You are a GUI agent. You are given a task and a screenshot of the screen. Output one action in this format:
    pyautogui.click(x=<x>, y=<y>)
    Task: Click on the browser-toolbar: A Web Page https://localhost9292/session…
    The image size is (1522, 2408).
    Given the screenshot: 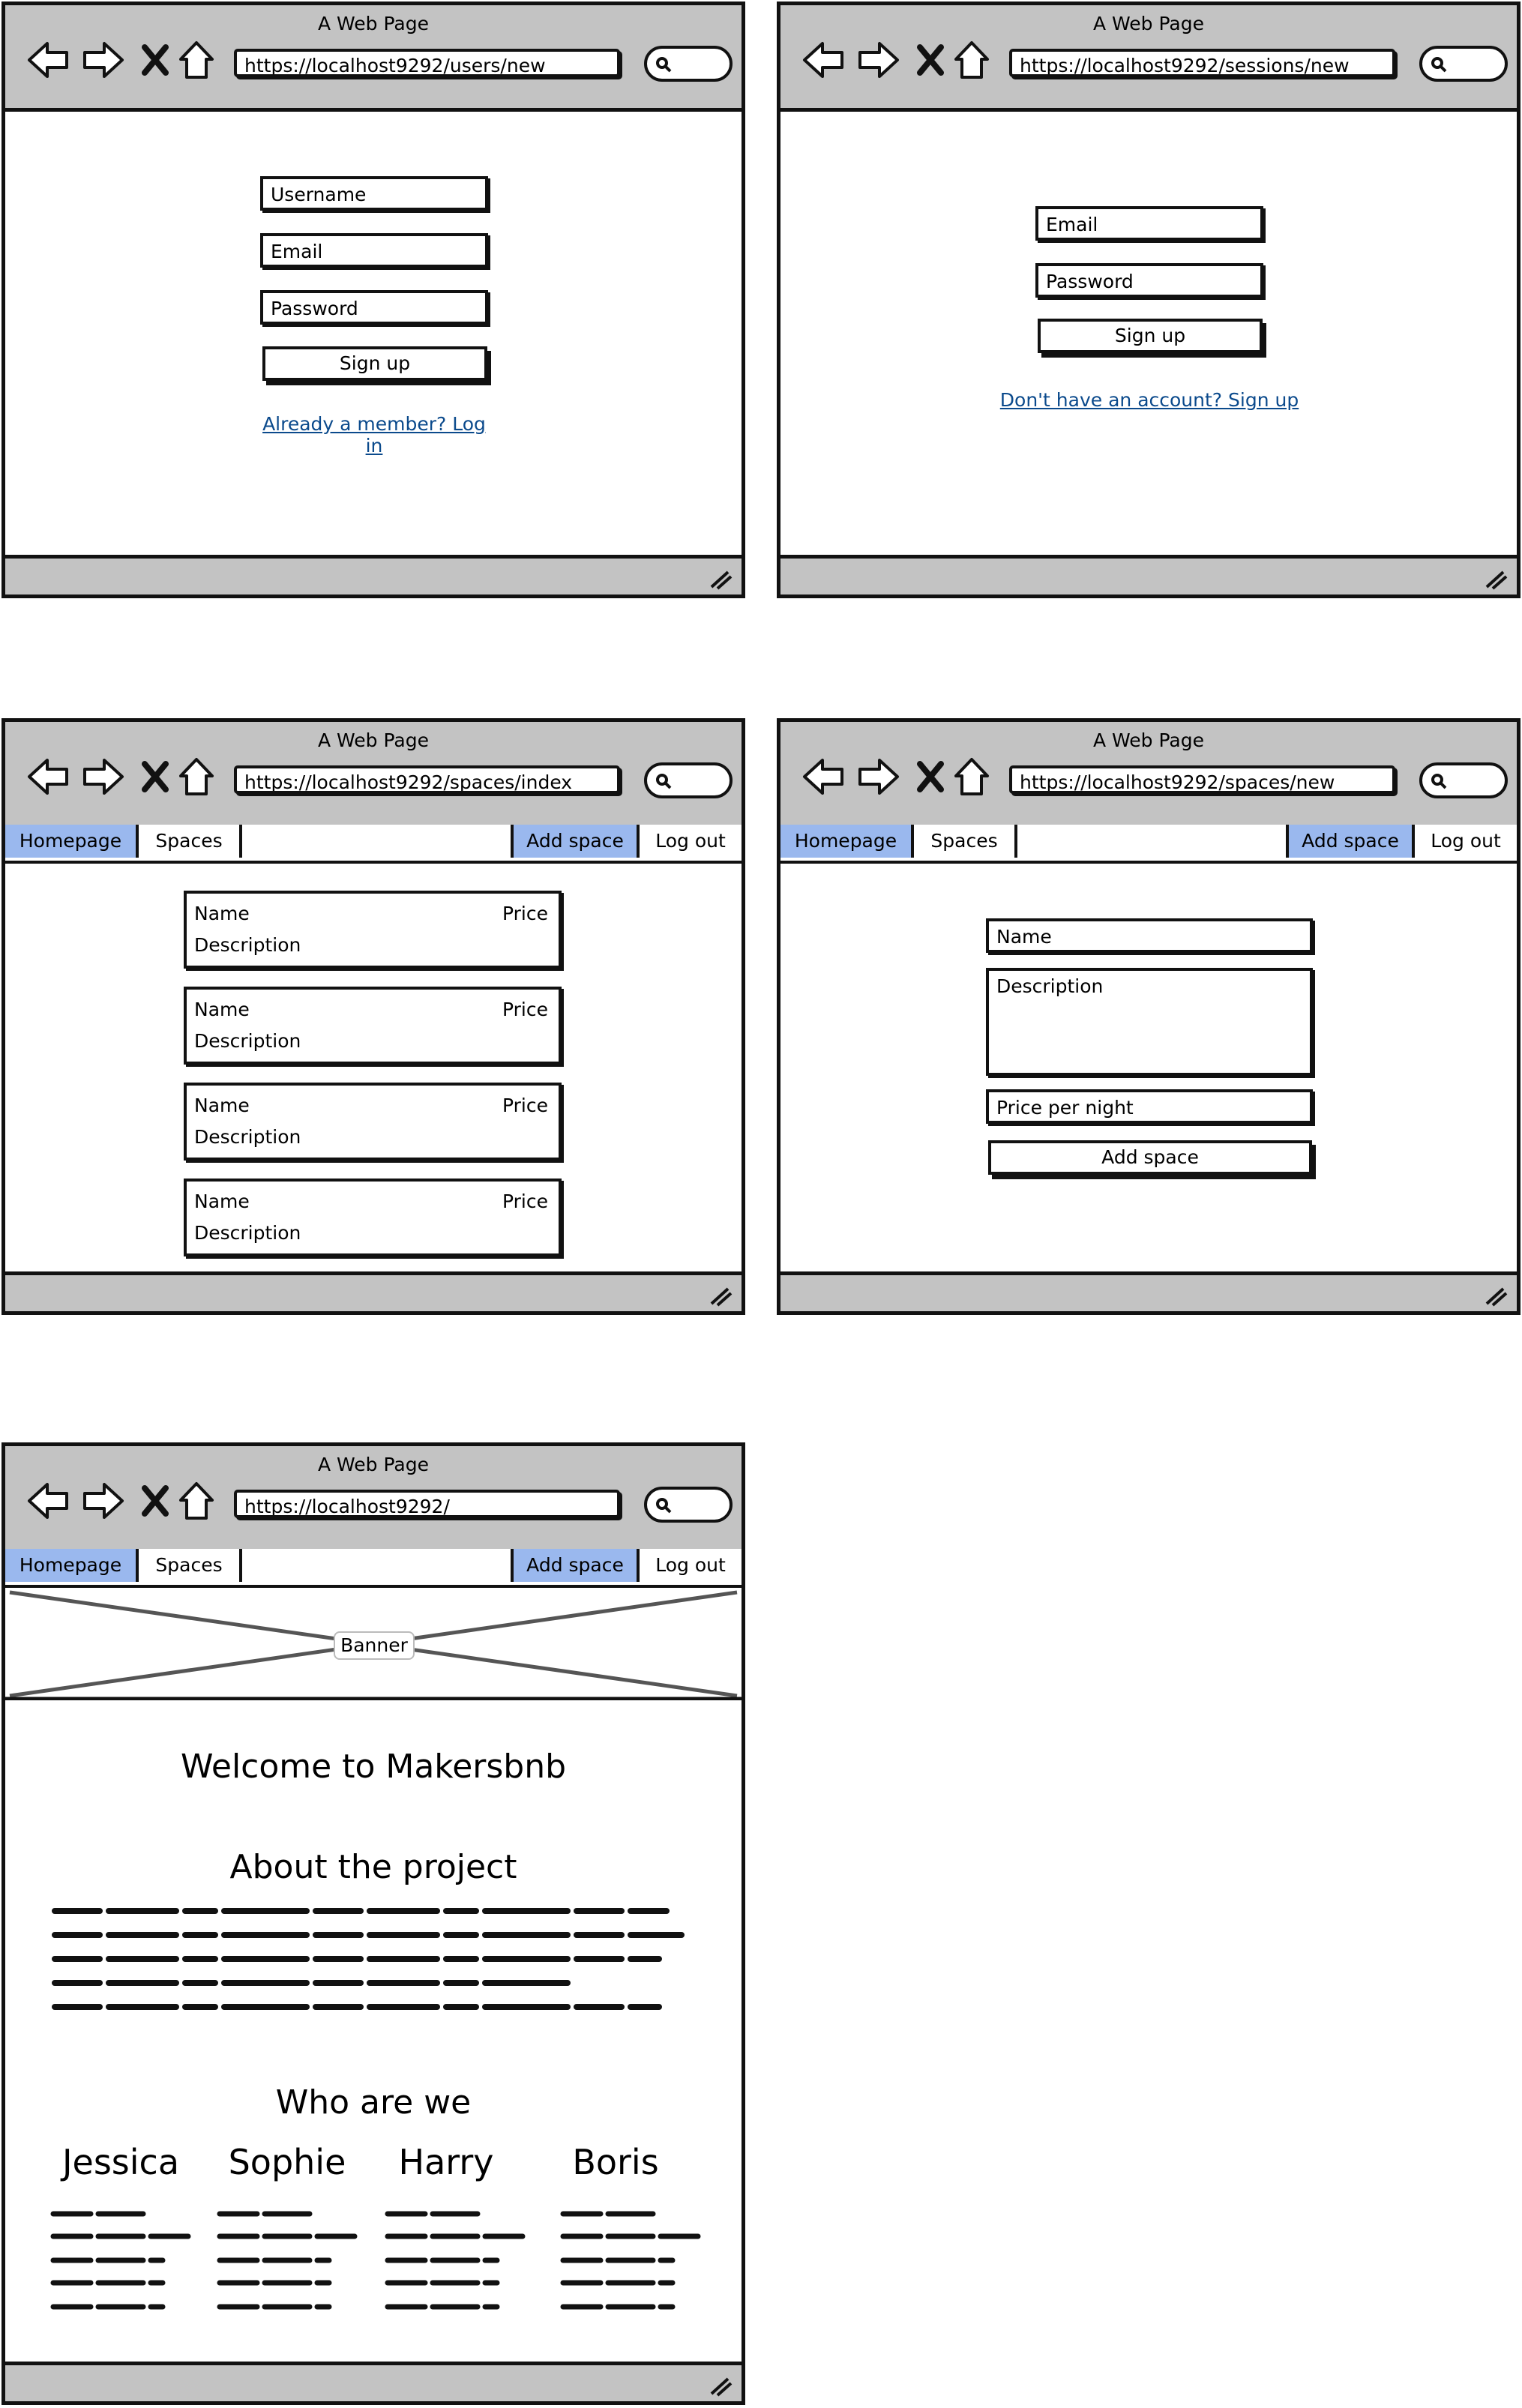 What is the action you would take?
    pyautogui.click(x=1148, y=59)
    